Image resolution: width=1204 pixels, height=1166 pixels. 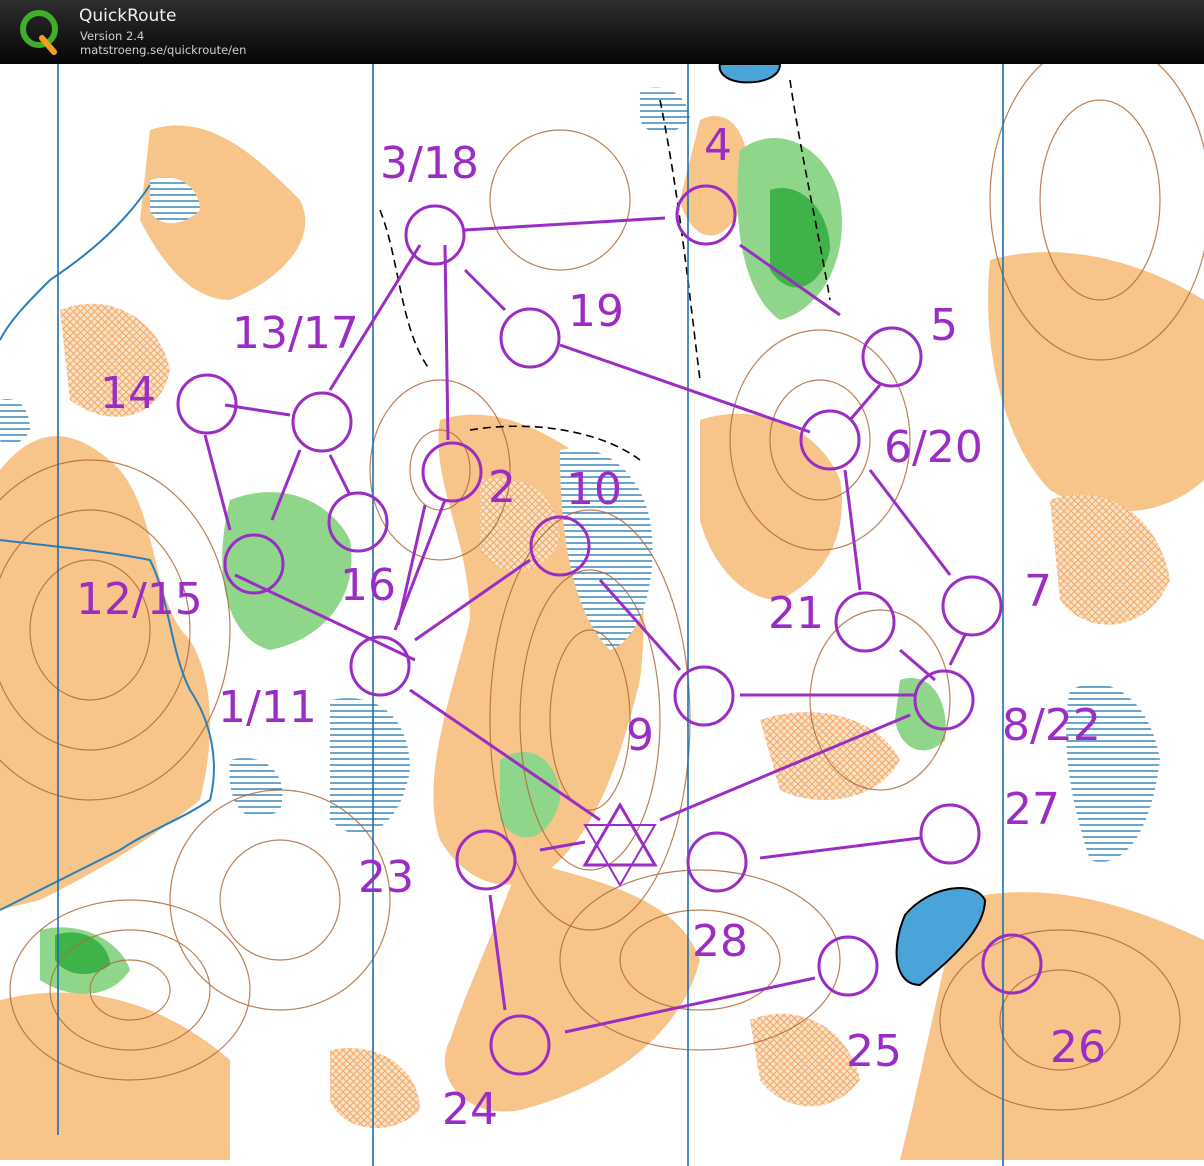 What do you see at coordinates (368, 585) in the screenshot?
I see `label-16: 16` at bounding box center [368, 585].